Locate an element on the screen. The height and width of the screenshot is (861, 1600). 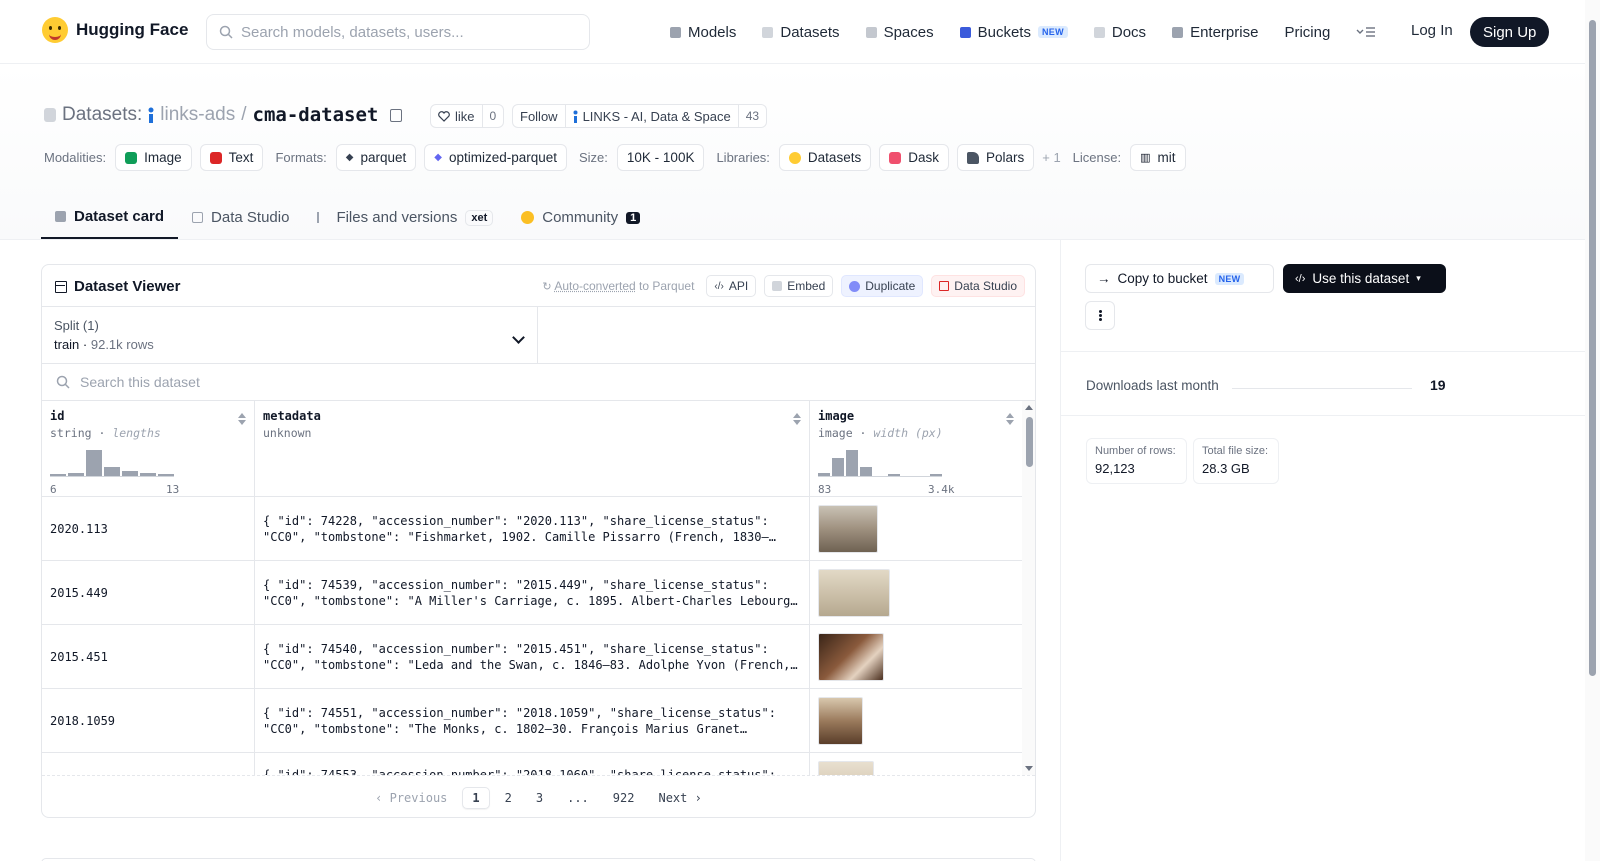
nav-docs: Docs is located at coordinates (1120, 32).